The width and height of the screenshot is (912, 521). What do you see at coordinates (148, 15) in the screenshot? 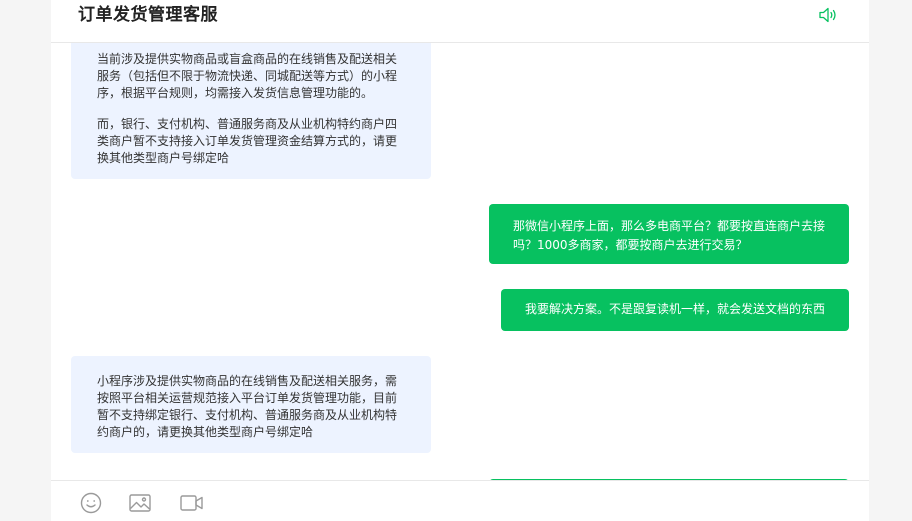
I see `page-title: 订单发货管理客服` at bounding box center [148, 15].